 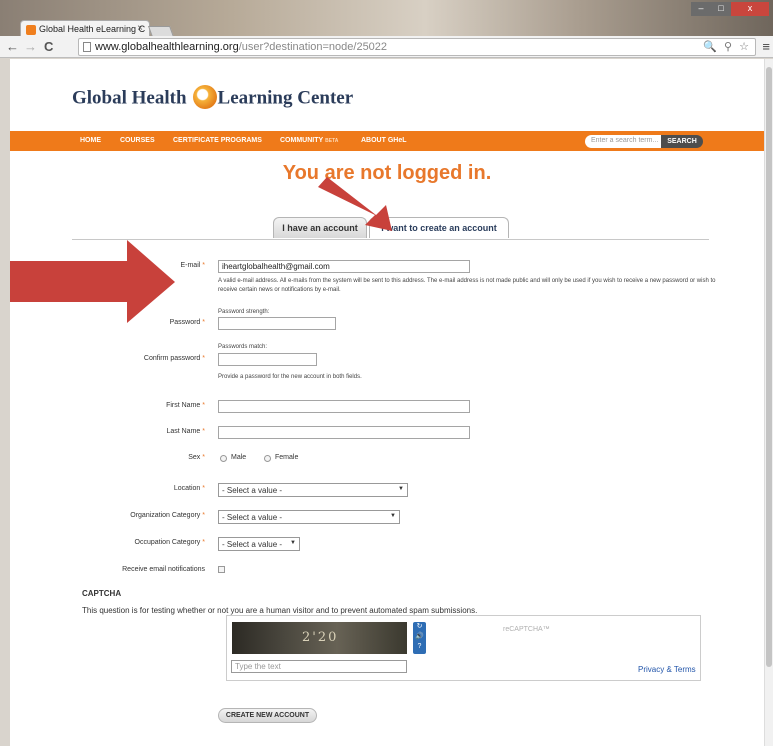 I want to click on sun-logo-icon, so click(x=204, y=97).